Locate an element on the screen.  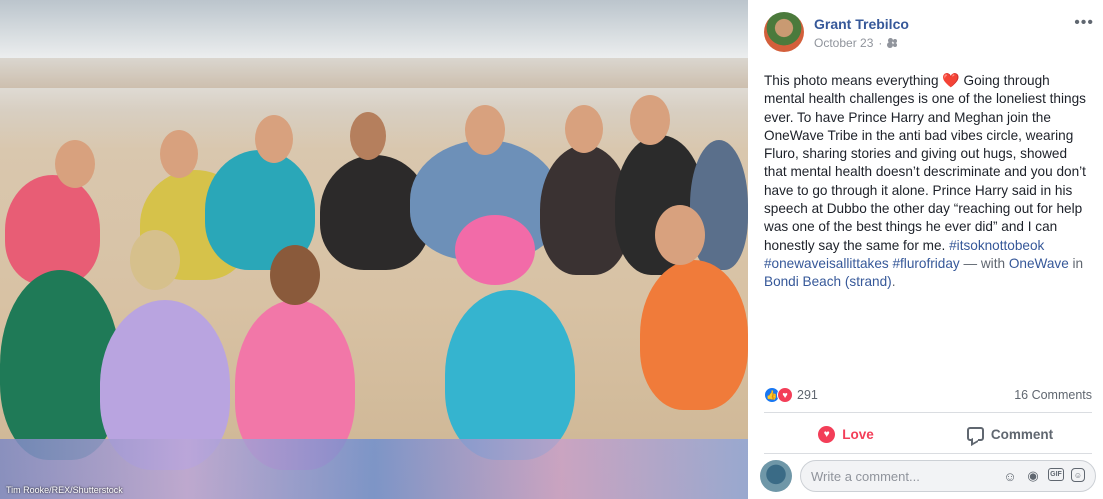
post-meta: October 23 · is located at coordinates (856, 43).